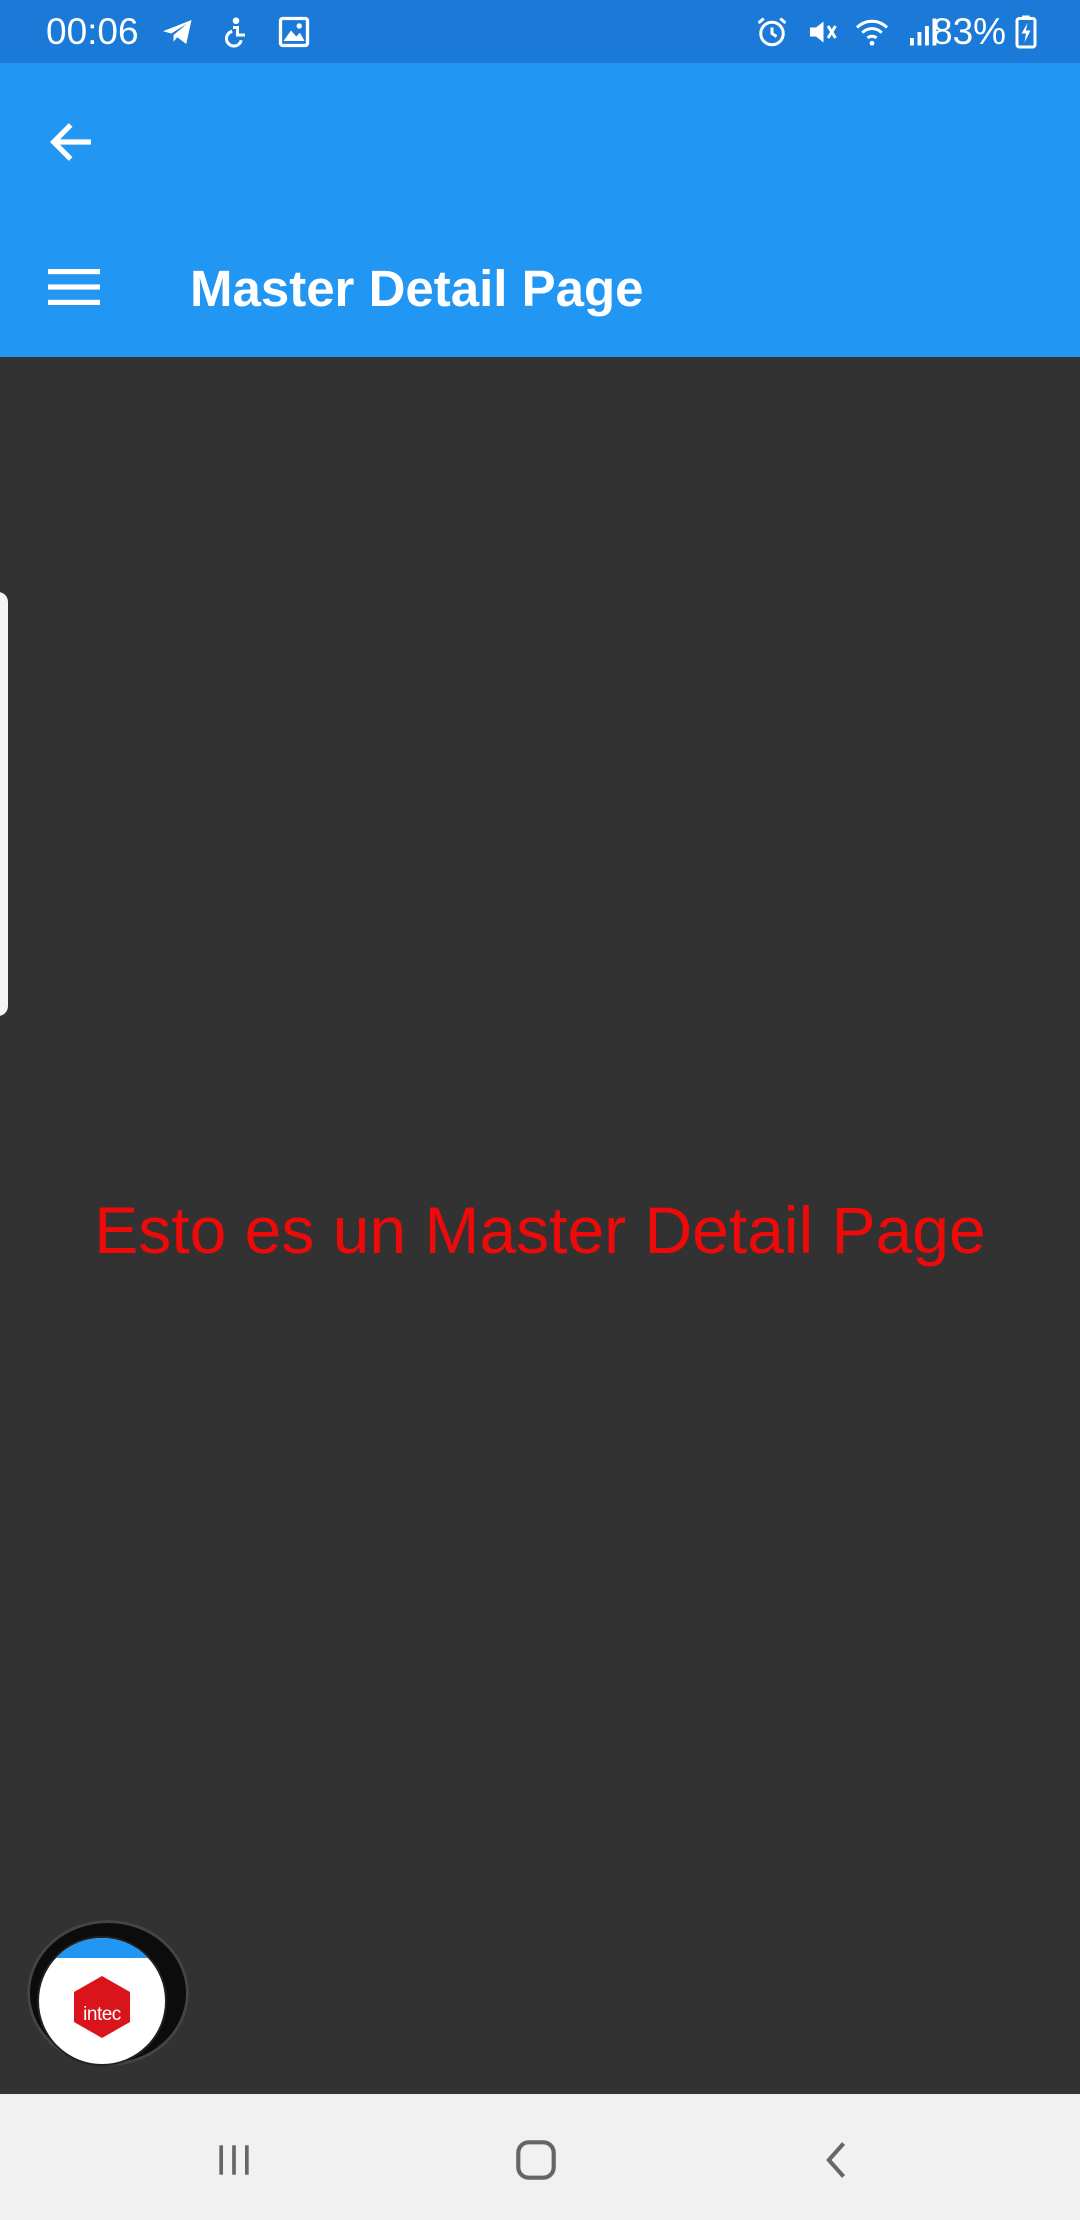 The width and height of the screenshot is (1080, 2220). I want to click on gallery-icon, so click(294, 32).